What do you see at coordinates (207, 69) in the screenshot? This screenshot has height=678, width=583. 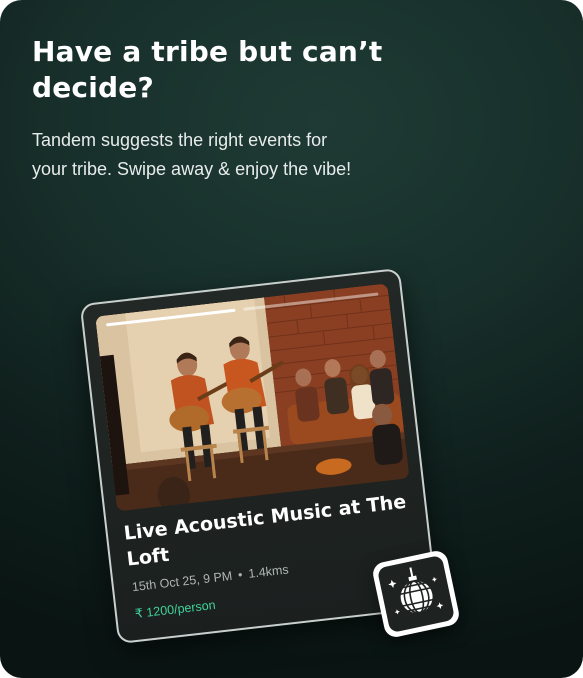 I see `promo-headline: Have a tribe but can’t decide?` at bounding box center [207, 69].